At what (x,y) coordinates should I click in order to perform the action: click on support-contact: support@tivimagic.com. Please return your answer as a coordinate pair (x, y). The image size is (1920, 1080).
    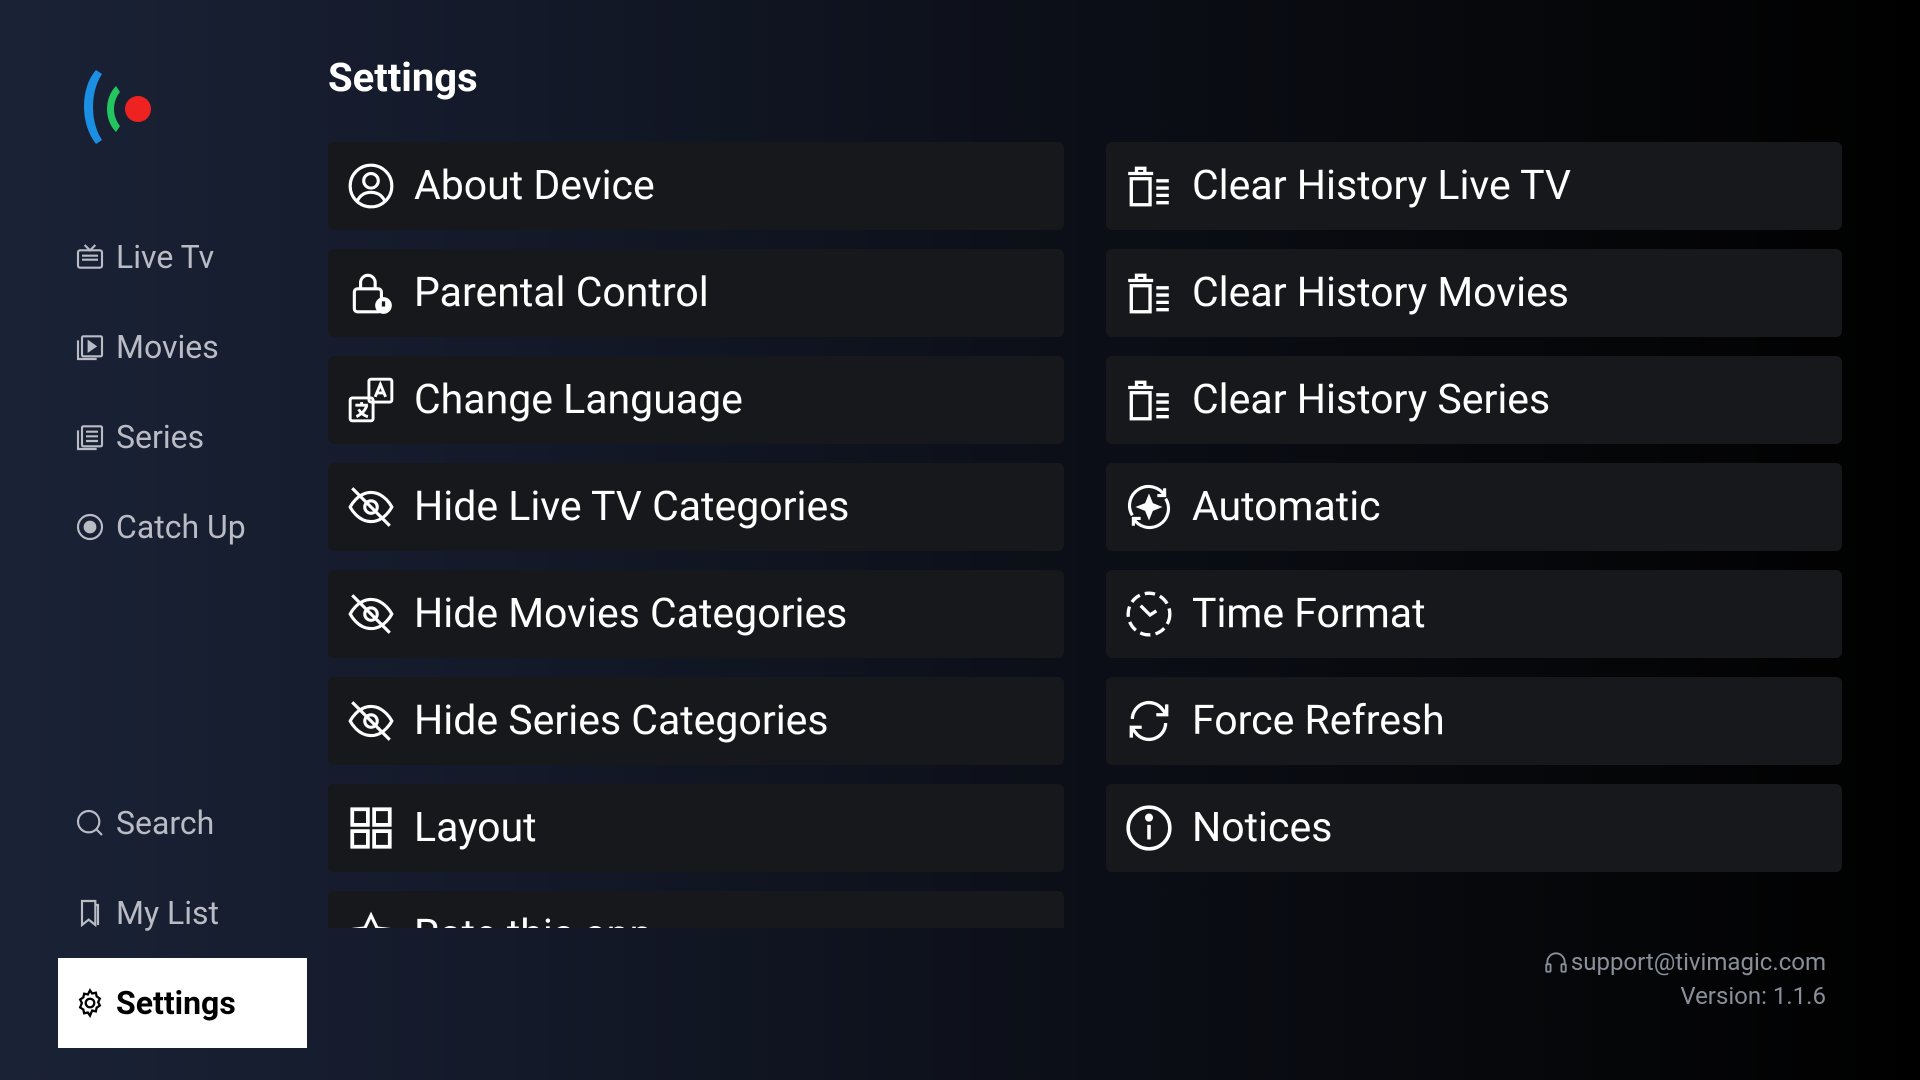
    Looking at the image, I should click on (1684, 962).